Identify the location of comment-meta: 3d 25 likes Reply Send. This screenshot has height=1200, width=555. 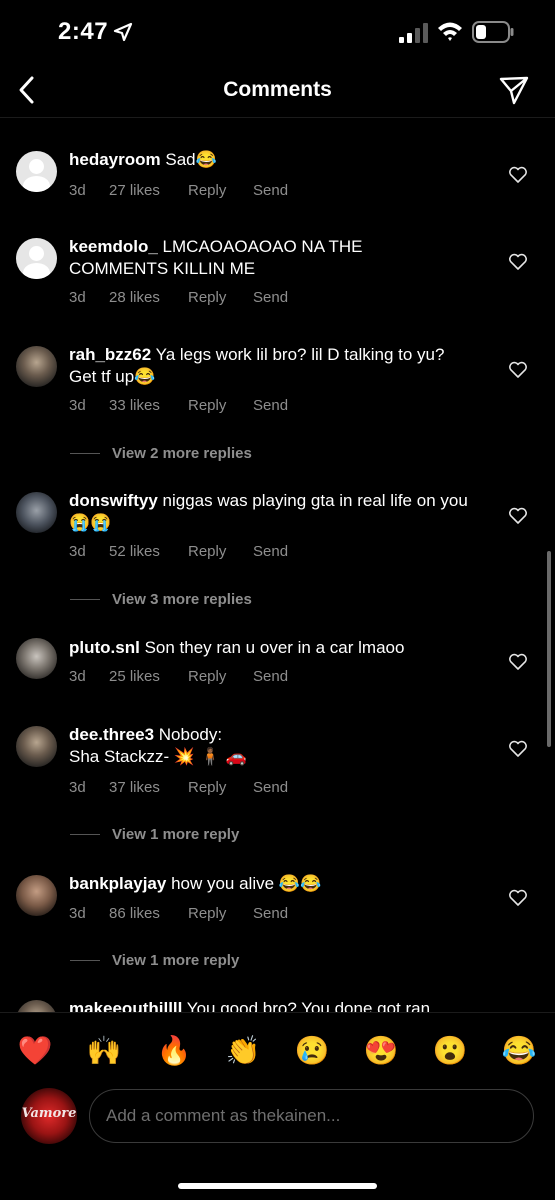
(178, 676).